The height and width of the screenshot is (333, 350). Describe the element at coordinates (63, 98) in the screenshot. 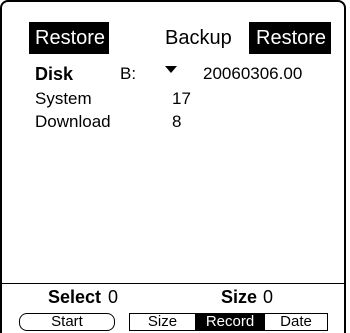

I see `item-label: System` at that location.